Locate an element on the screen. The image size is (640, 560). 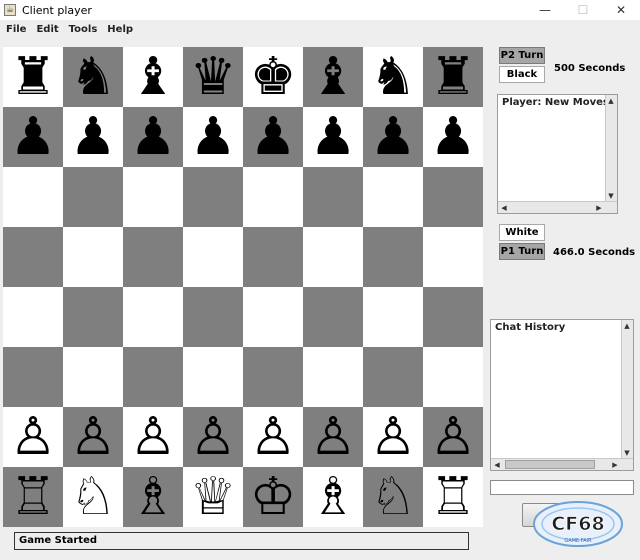
minimize-button: — is located at coordinates (545, 10).